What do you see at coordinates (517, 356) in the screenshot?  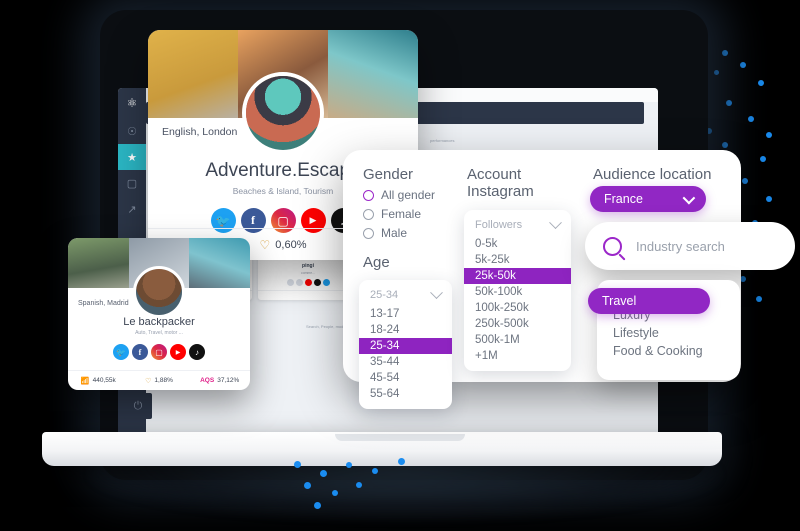 I see `followers-option: +1M` at bounding box center [517, 356].